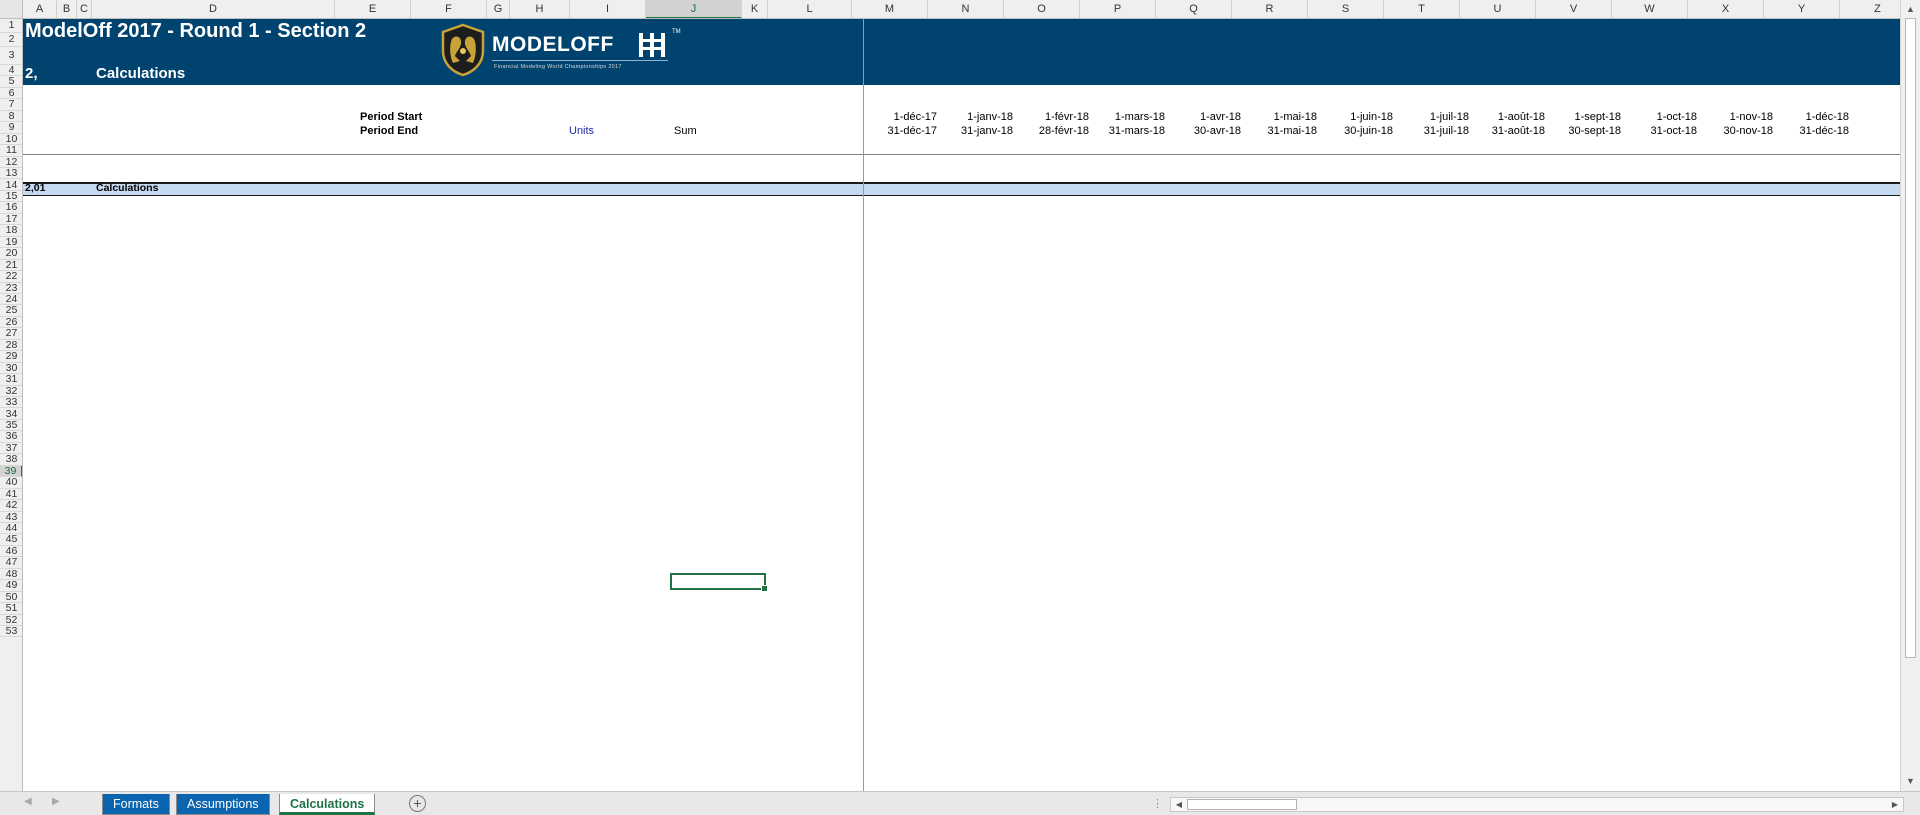 The image size is (1920, 815). I want to click on column-header-M: M, so click(890, 9).